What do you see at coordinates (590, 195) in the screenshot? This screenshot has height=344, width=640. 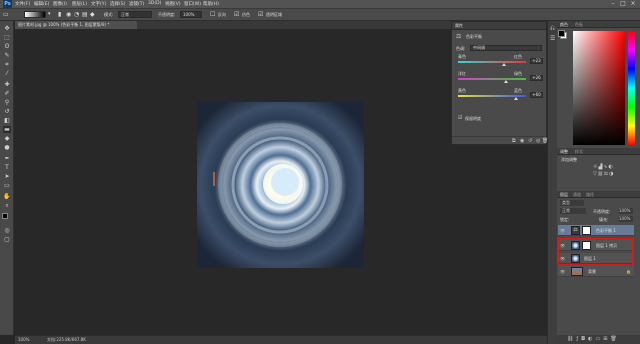 I see `tab-paths: 路径` at bounding box center [590, 195].